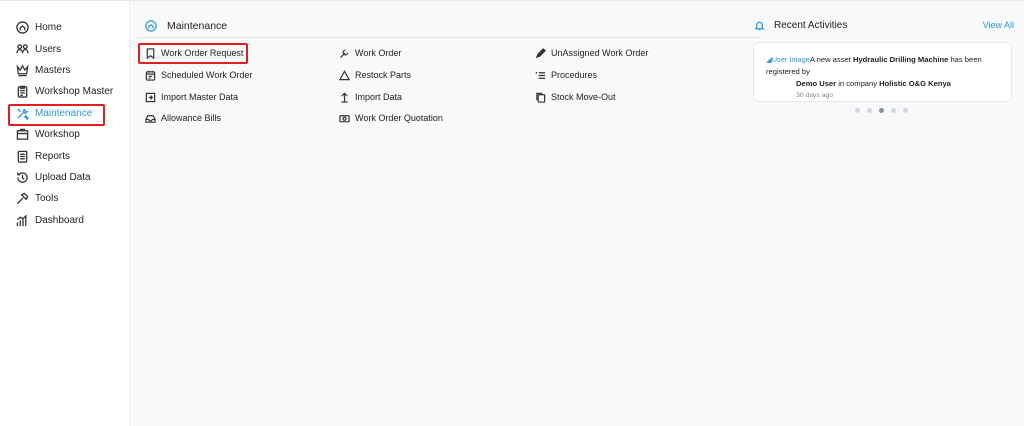 This screenshot has height=426, width=1024. I want to click on activity-text-3: in company, so click(858, 83).